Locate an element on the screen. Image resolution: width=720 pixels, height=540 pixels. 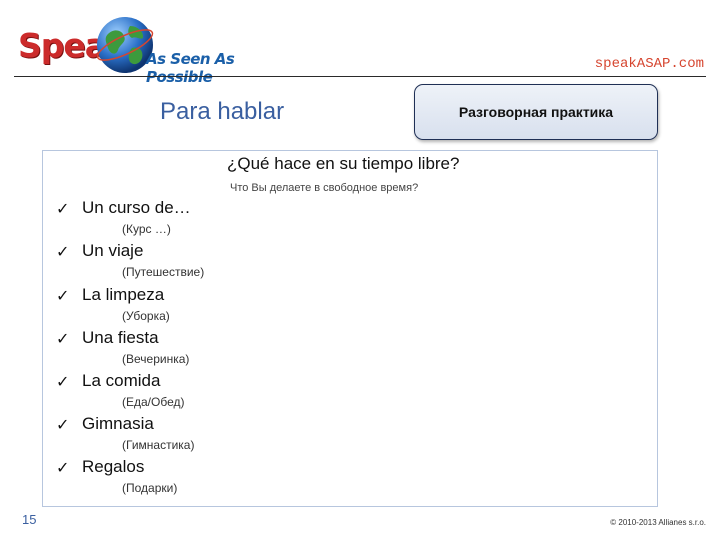
list-item-translation: (Подарки) is located at coordinates (150, 488).